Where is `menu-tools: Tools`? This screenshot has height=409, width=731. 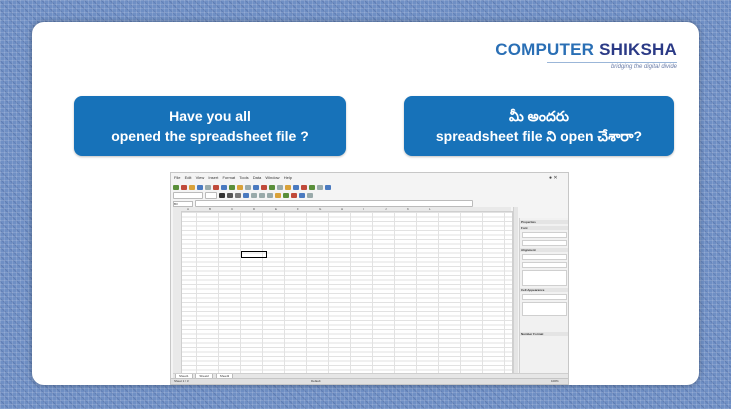 menu-tools: Tools is located at coordinates (244, 177).